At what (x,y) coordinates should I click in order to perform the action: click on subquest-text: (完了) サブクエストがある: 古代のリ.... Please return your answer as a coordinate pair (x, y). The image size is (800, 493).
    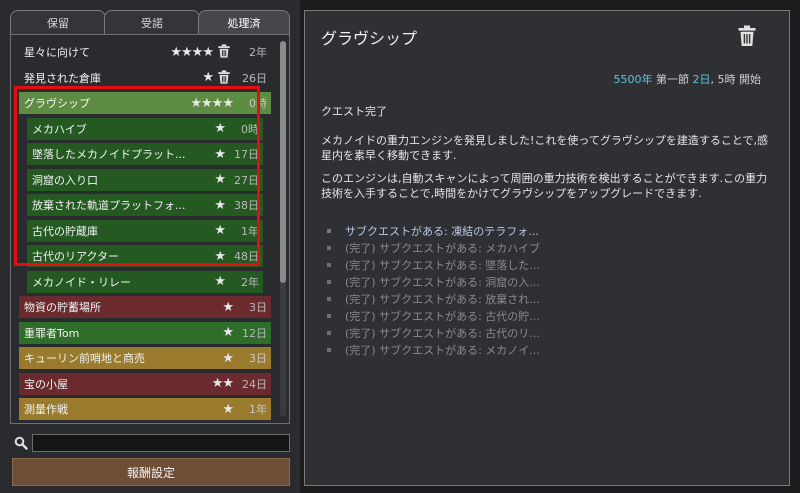
    Looking at the image, I should click on (442, 333).